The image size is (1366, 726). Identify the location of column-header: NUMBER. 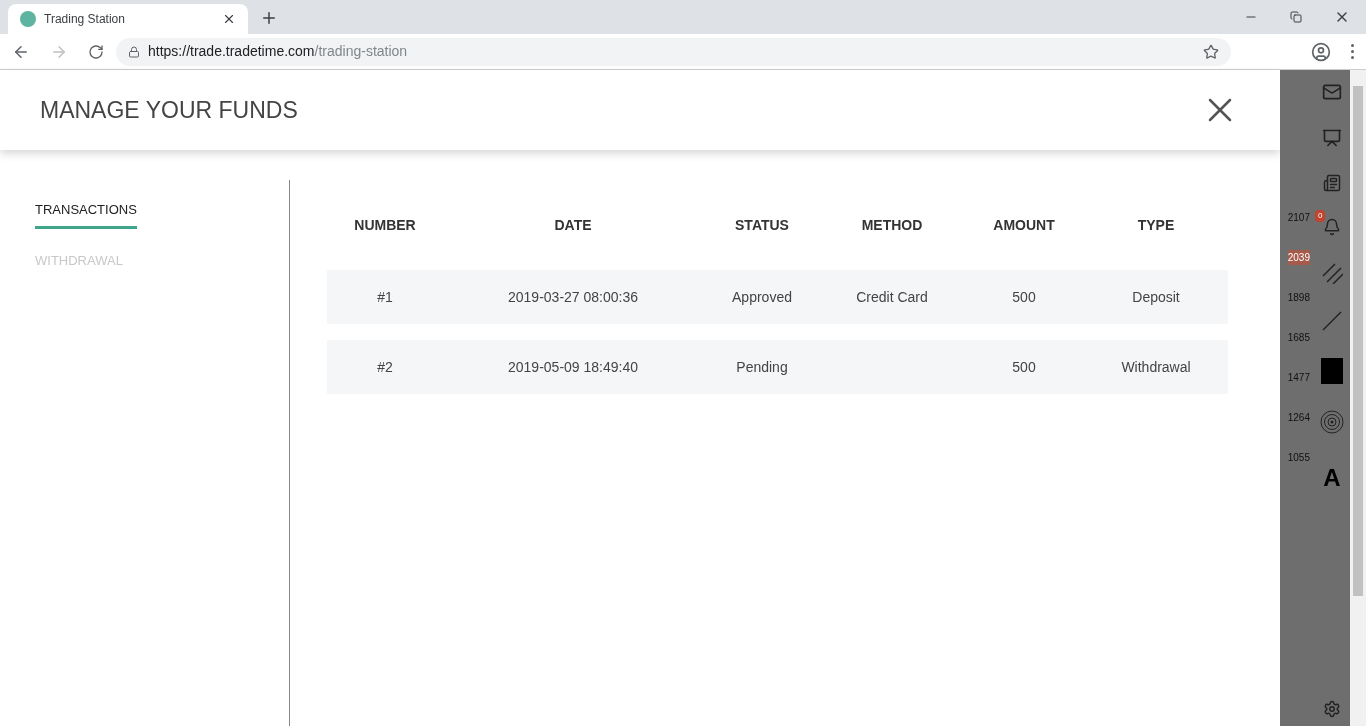
(385, 225).